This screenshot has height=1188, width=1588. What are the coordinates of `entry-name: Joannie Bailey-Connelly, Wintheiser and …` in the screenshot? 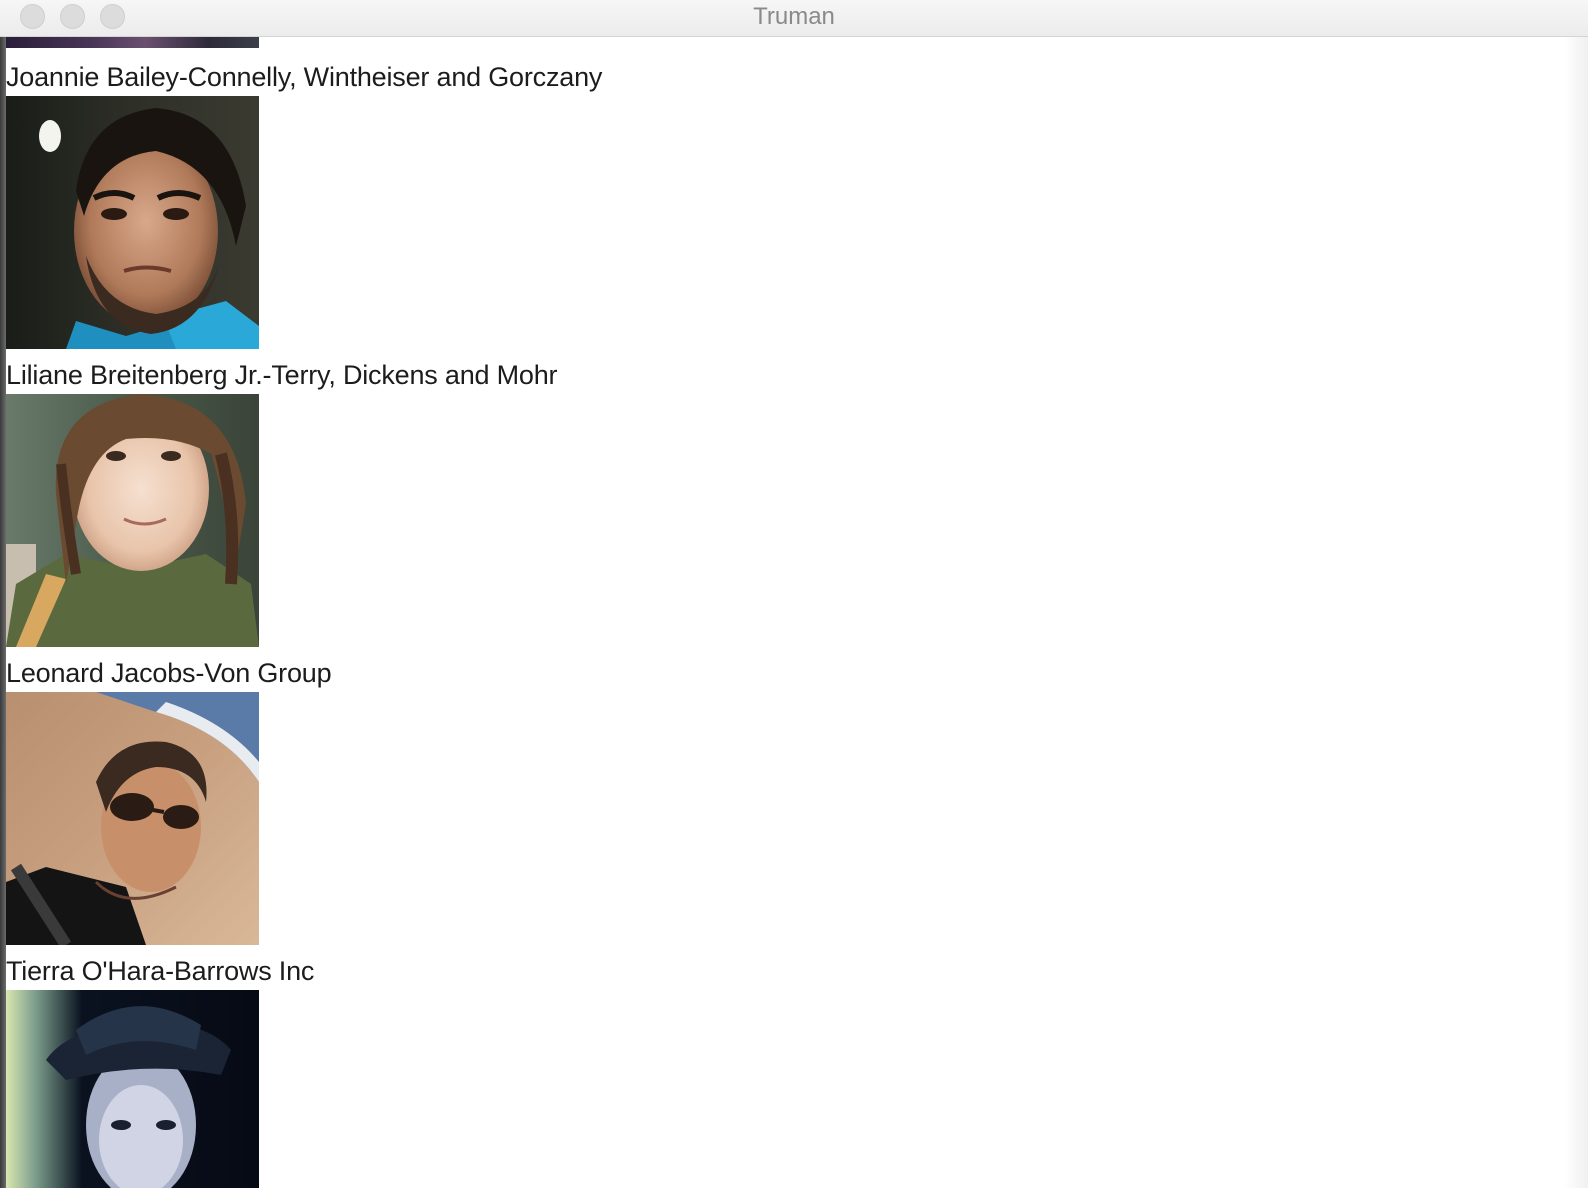 It's located at (304, 77).